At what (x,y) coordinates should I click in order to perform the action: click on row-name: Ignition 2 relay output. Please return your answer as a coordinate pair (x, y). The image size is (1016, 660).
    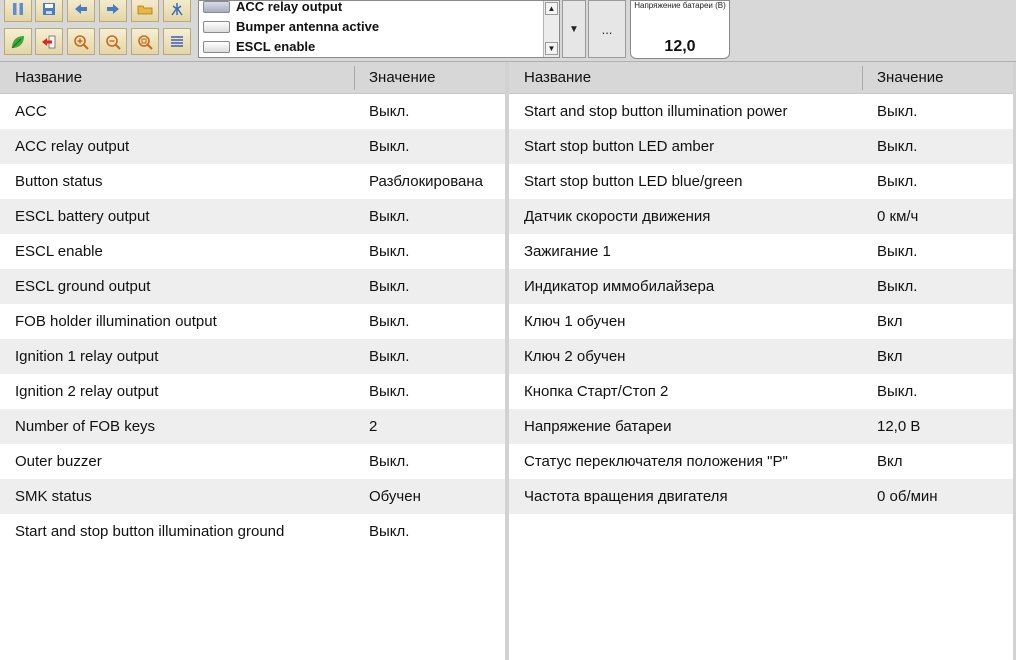
    Looking at the image, I should click on (87, 391).